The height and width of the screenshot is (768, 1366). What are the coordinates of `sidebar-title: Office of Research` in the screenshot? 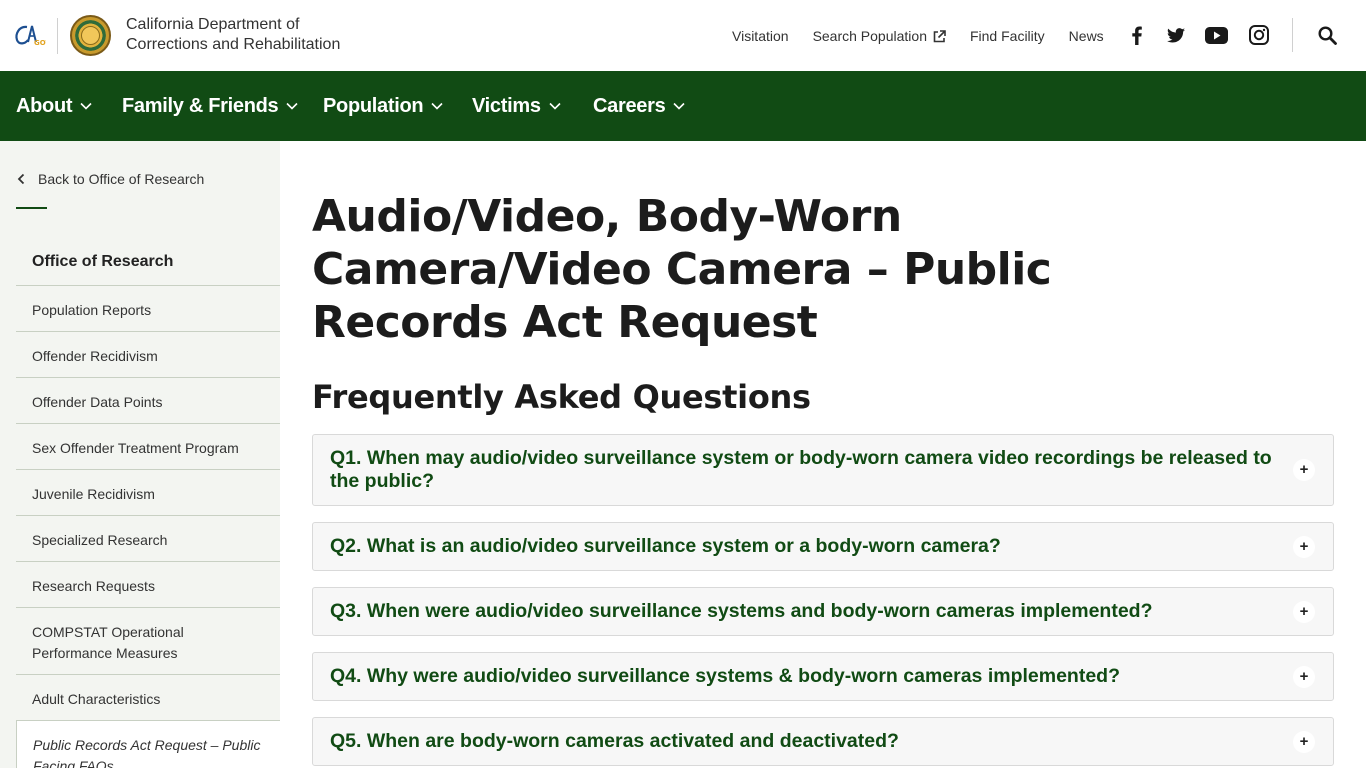 It's located at (148, 262).